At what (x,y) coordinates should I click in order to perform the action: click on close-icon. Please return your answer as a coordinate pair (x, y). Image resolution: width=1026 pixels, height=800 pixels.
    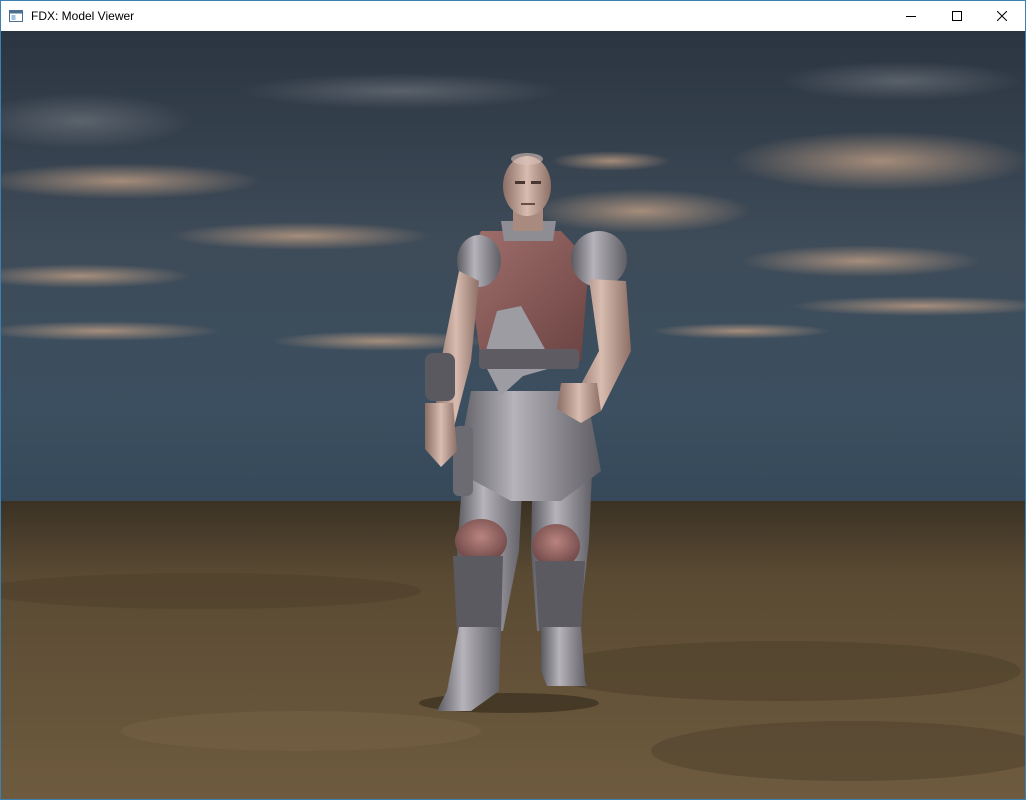
    Looking at the image, I should click on (1002, 16).